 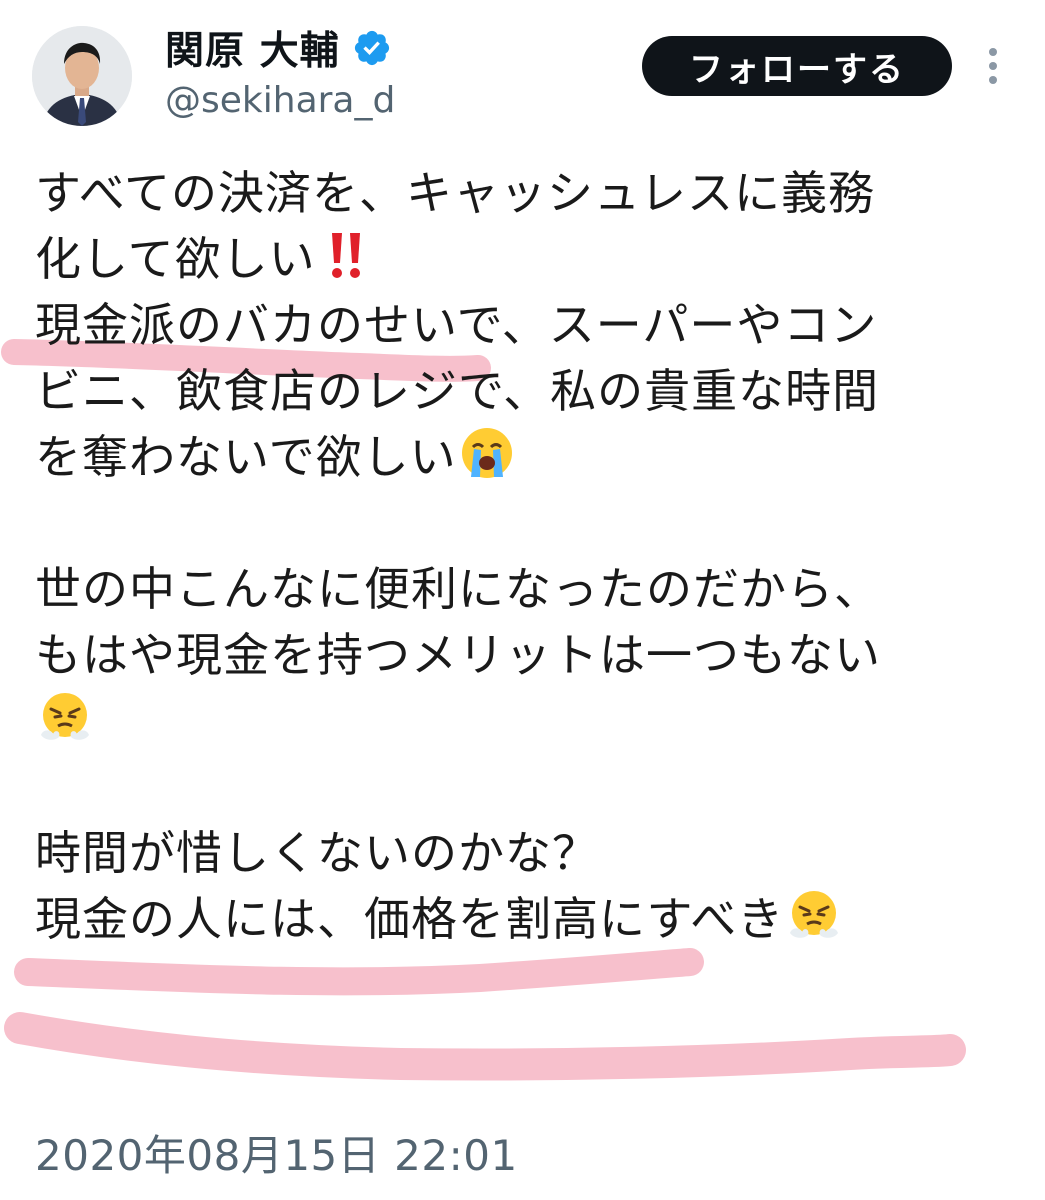 What do you see at coordinates (410, 919) in the screenshot?
I see `tweet-line-text: 現金の人には、価格を割高にすべき` at bounding box center [410, 919].